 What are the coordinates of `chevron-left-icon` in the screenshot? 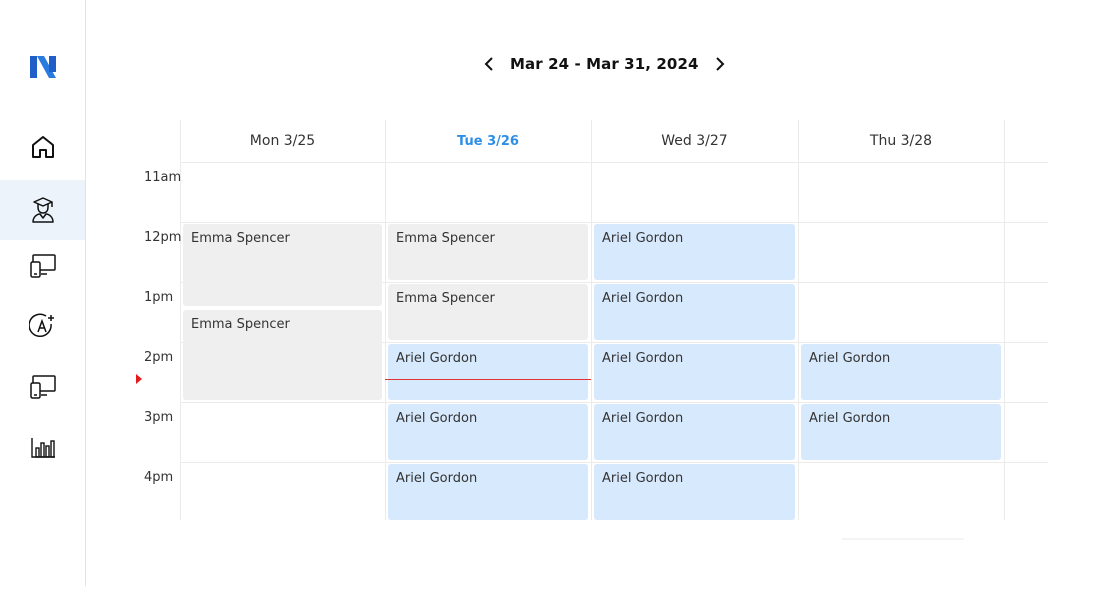 It's located at (488, 64).